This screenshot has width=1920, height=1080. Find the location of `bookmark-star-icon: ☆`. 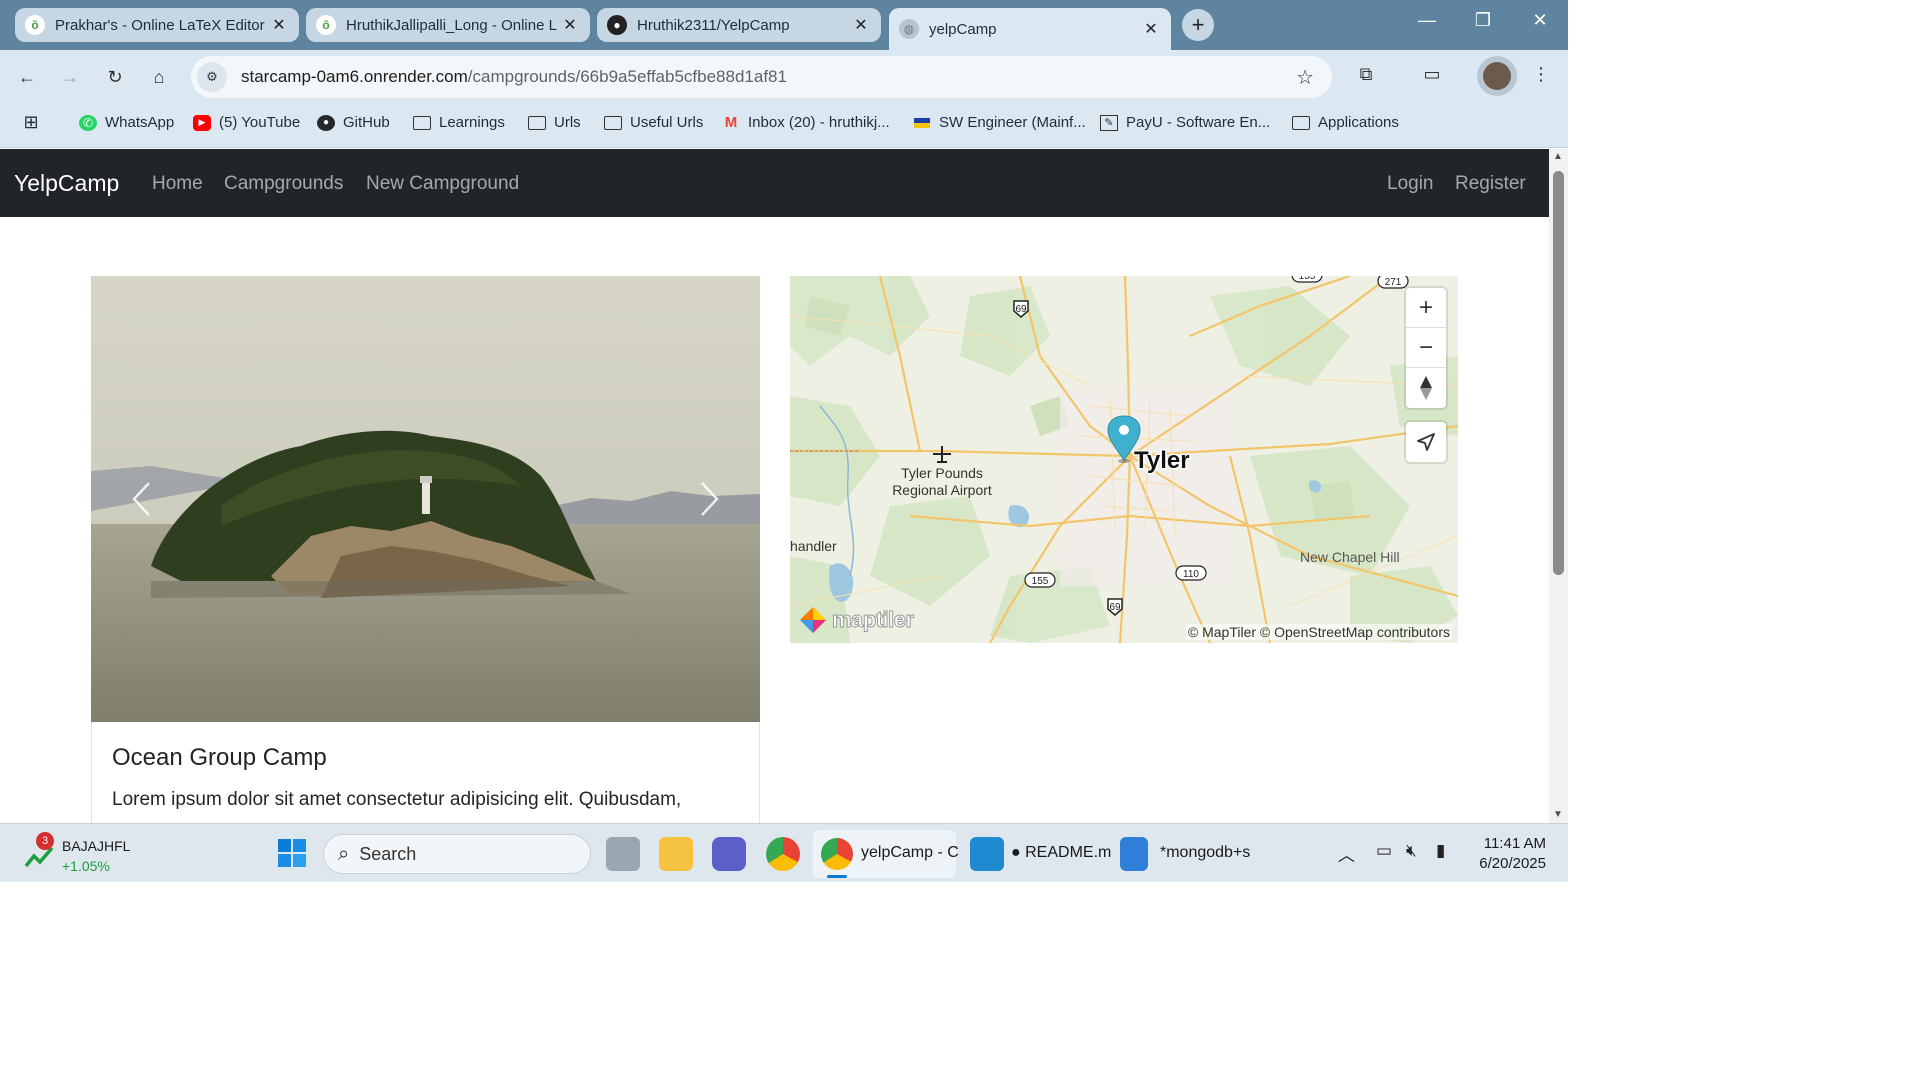

bookmark-star-icon: ☆ is located at coordinates (1305, 77).